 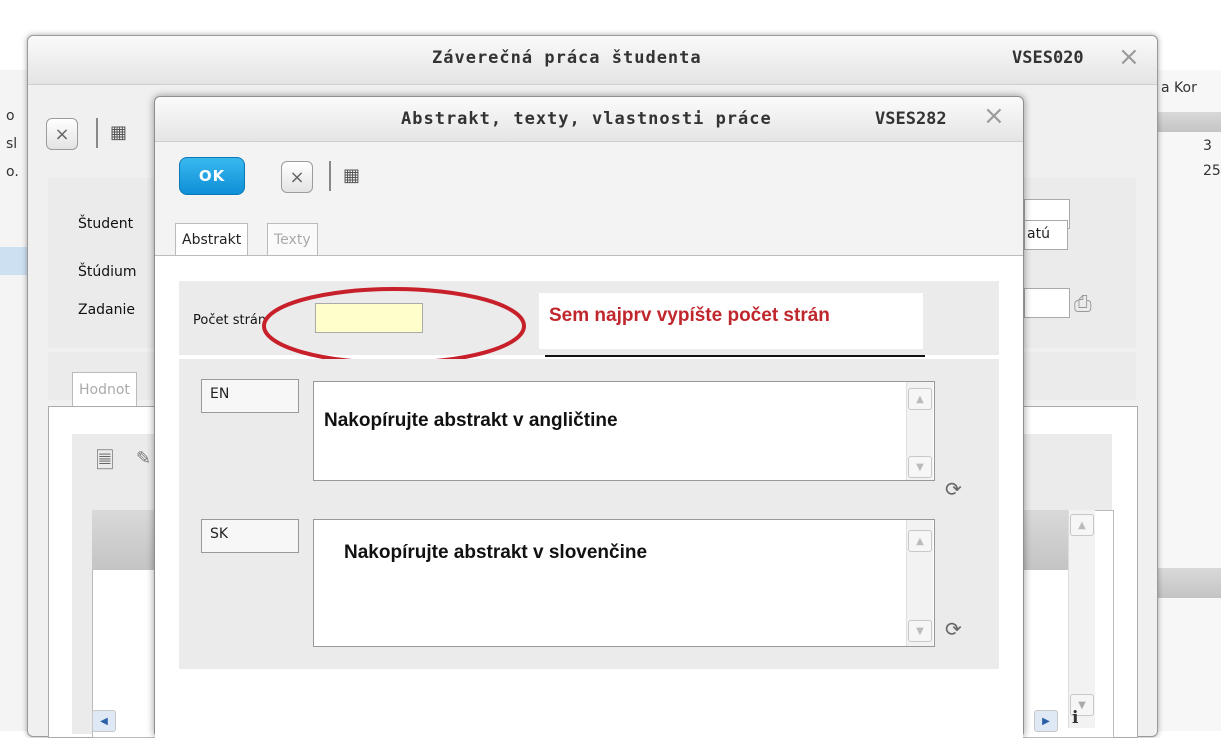 I want to click on inner-dialog-close-icon: ×, so click(x=994, y=116).